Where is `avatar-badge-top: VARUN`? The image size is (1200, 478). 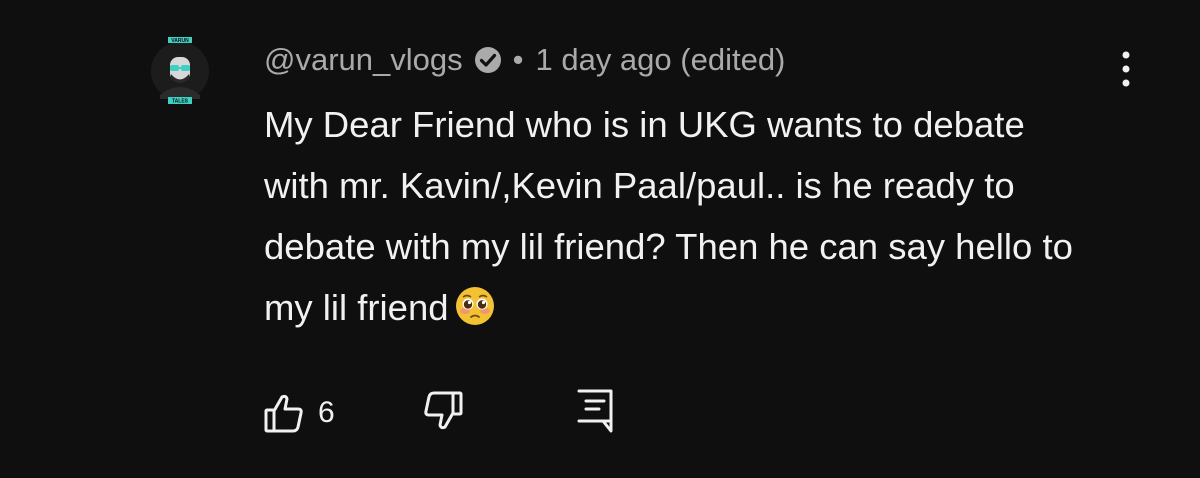
avatar-badge-top: VARUN is located at coordinates (180, 41).